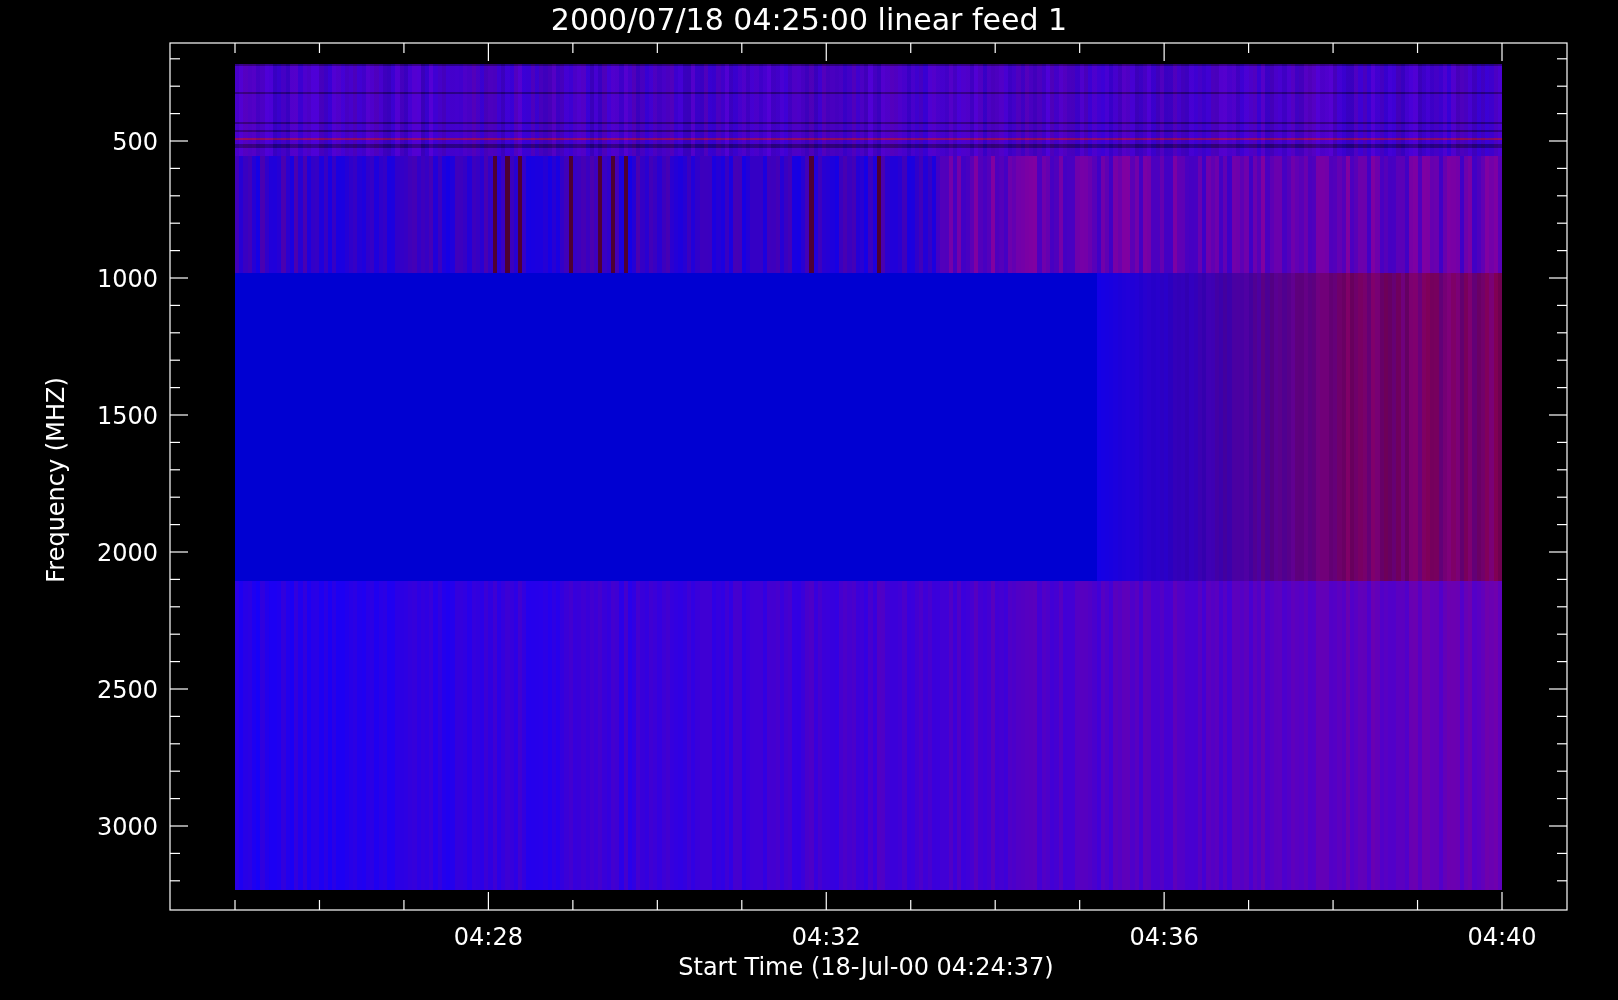 The image size is (1618, 1000). What do you see at coordinates (127, 553) in the screenshot?
I see `y-tick-label: 2000` at bounding box center [127, 553].